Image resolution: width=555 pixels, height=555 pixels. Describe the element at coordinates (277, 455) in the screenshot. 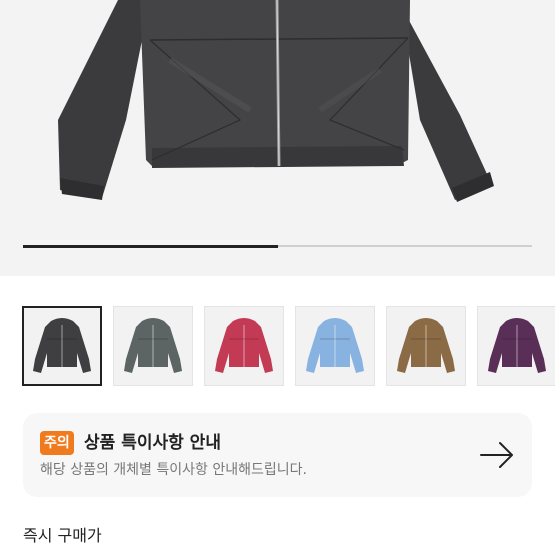

I see `product-notice-card: 주의 상품 특이사항 안내 해당 상품의 개체별 특이사항 안내해드립니다.` at that location.